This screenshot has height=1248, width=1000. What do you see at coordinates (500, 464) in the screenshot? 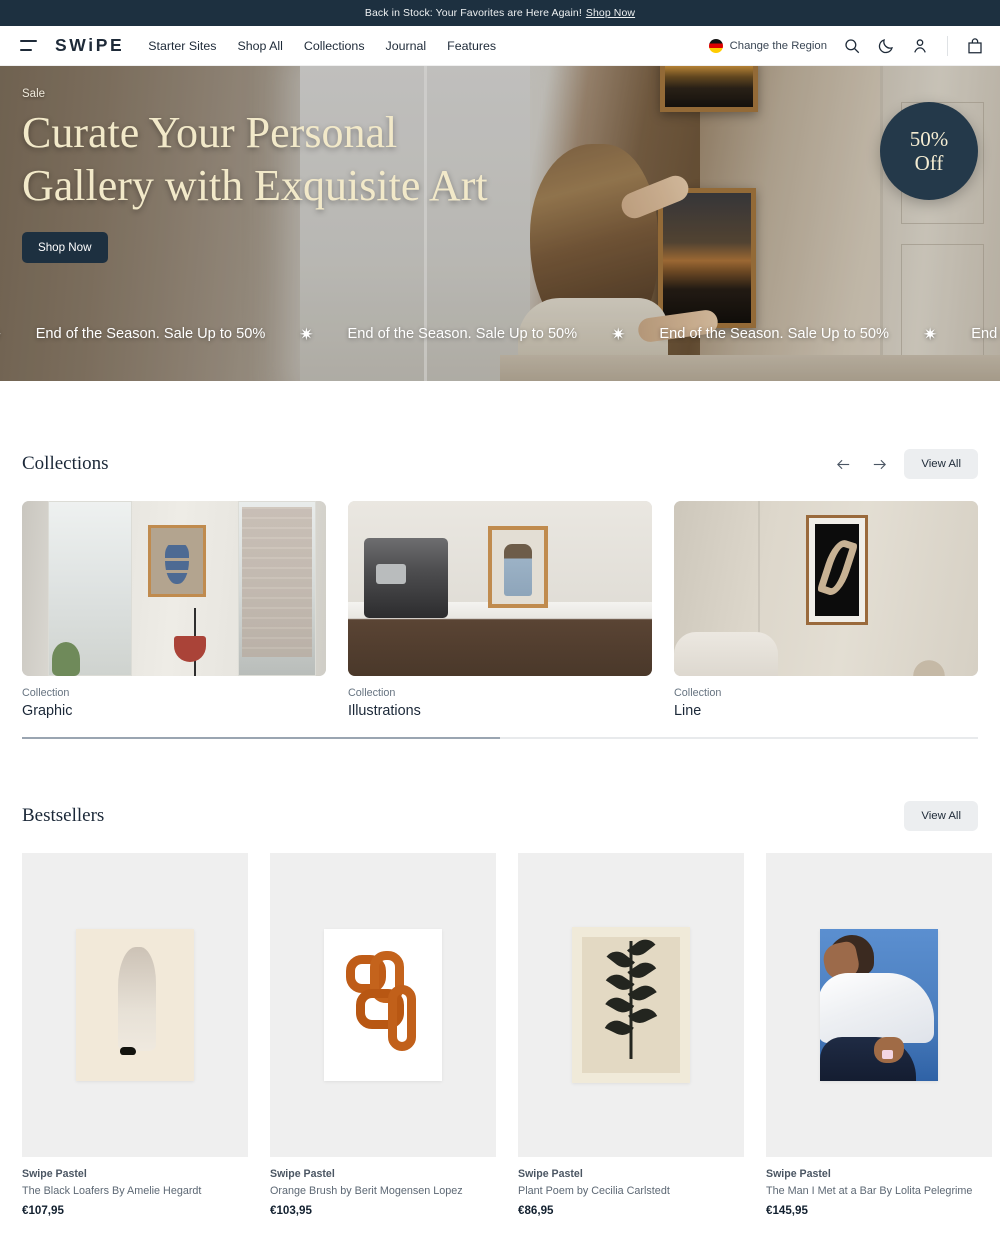
I see `collections-header: Collections View All` at bounding box center [500, 464].